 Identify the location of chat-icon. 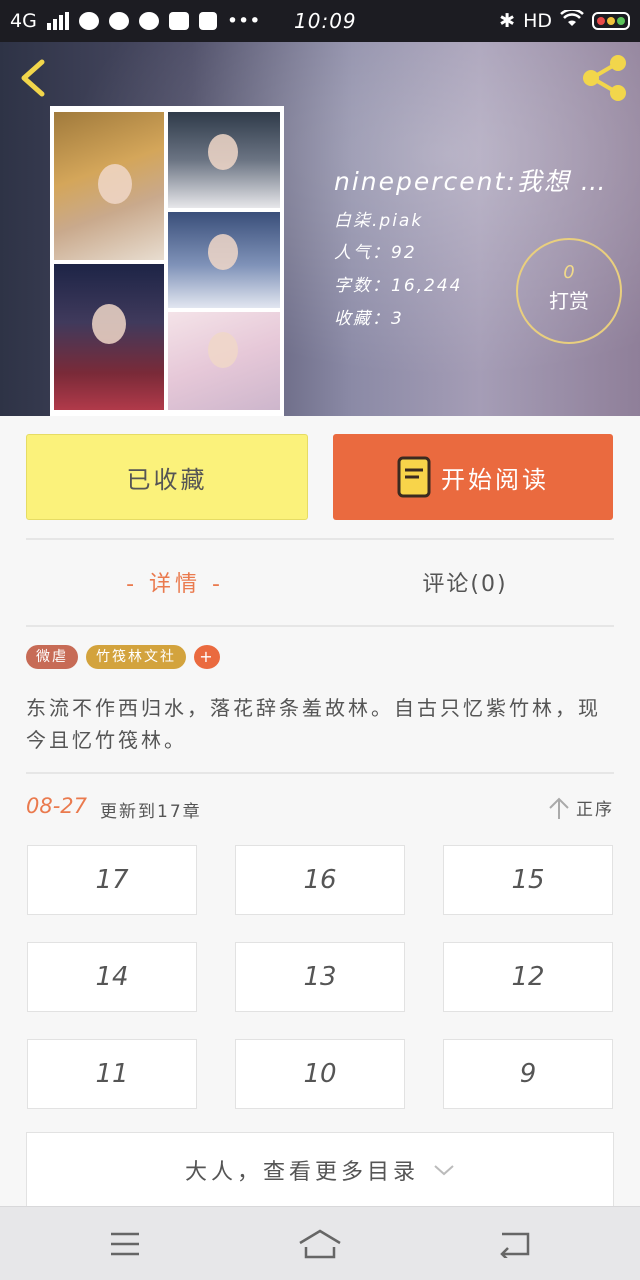
(88, 21).